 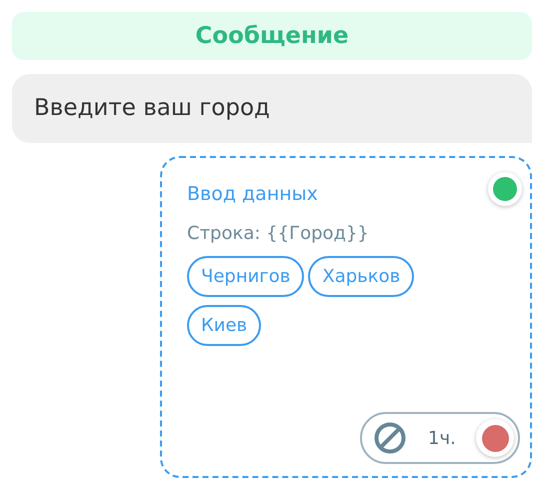 I want to click on option-chip: Чернигов, so click(x=245, y=276).